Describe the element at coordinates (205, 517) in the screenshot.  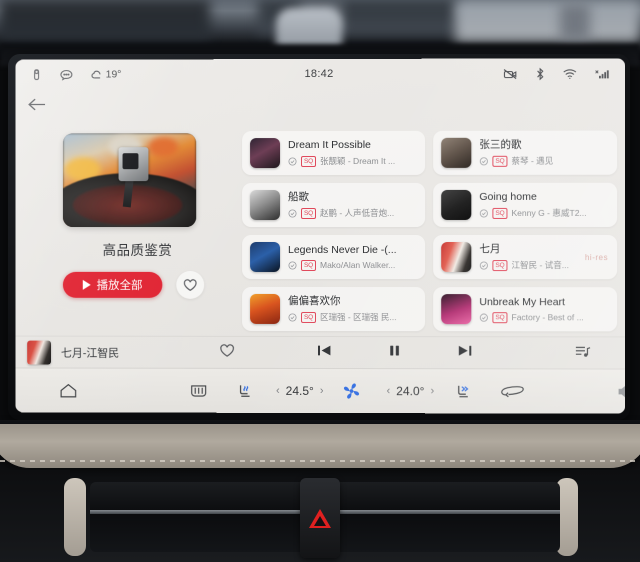
I see `air-vent-left` at that location.